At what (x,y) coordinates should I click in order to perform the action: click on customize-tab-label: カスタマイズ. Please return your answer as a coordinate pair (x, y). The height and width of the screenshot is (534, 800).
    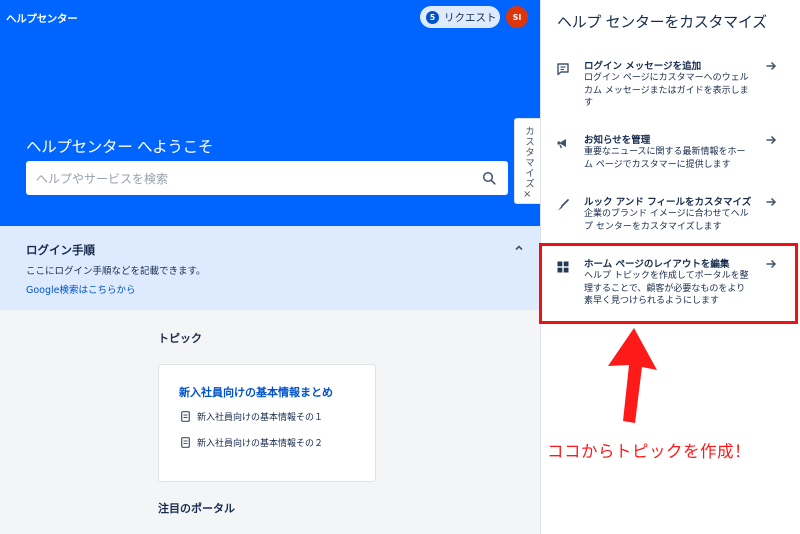
    Looking at the image, I should click on (528, 157).